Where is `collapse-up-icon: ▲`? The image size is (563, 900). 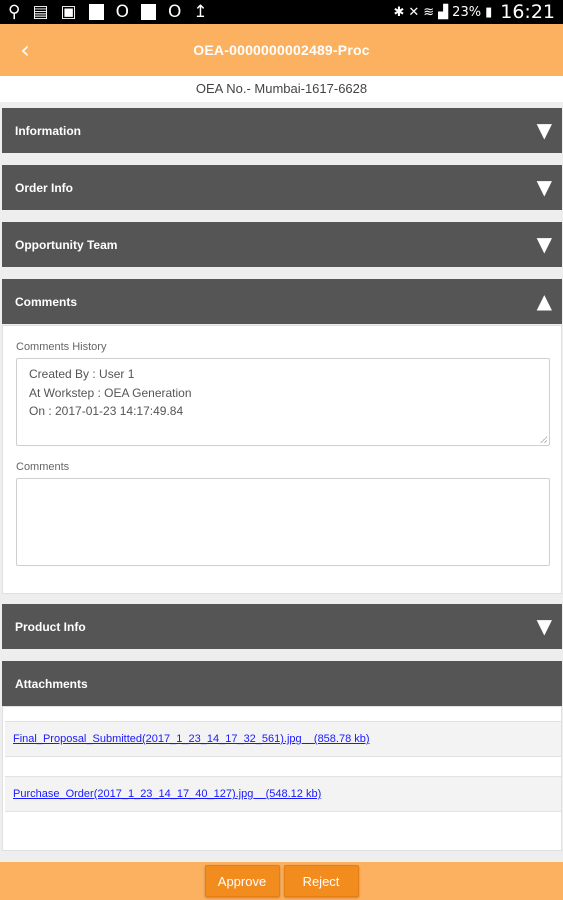
collapse-up-icon: ▲ is located at coordinates (544, 301).